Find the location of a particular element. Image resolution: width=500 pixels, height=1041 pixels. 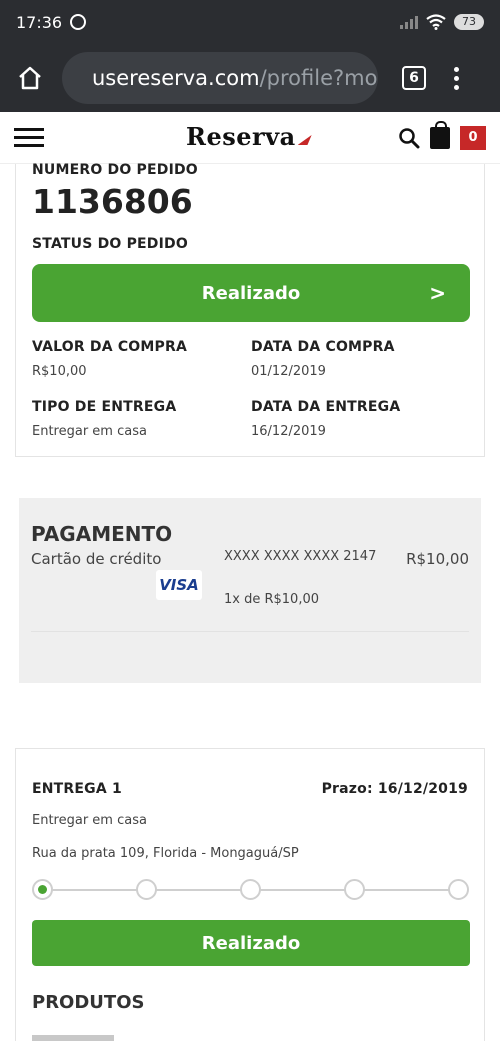

site-header: Reserva 0 is located at coordinates (250, 138).